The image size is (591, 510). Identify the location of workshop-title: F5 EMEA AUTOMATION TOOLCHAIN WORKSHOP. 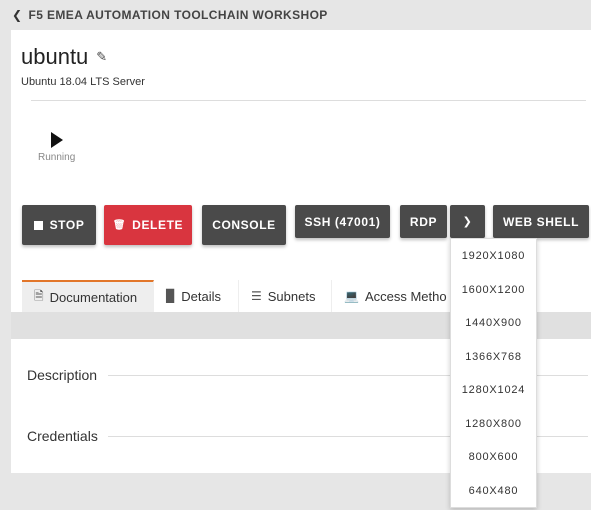
(177, 15).